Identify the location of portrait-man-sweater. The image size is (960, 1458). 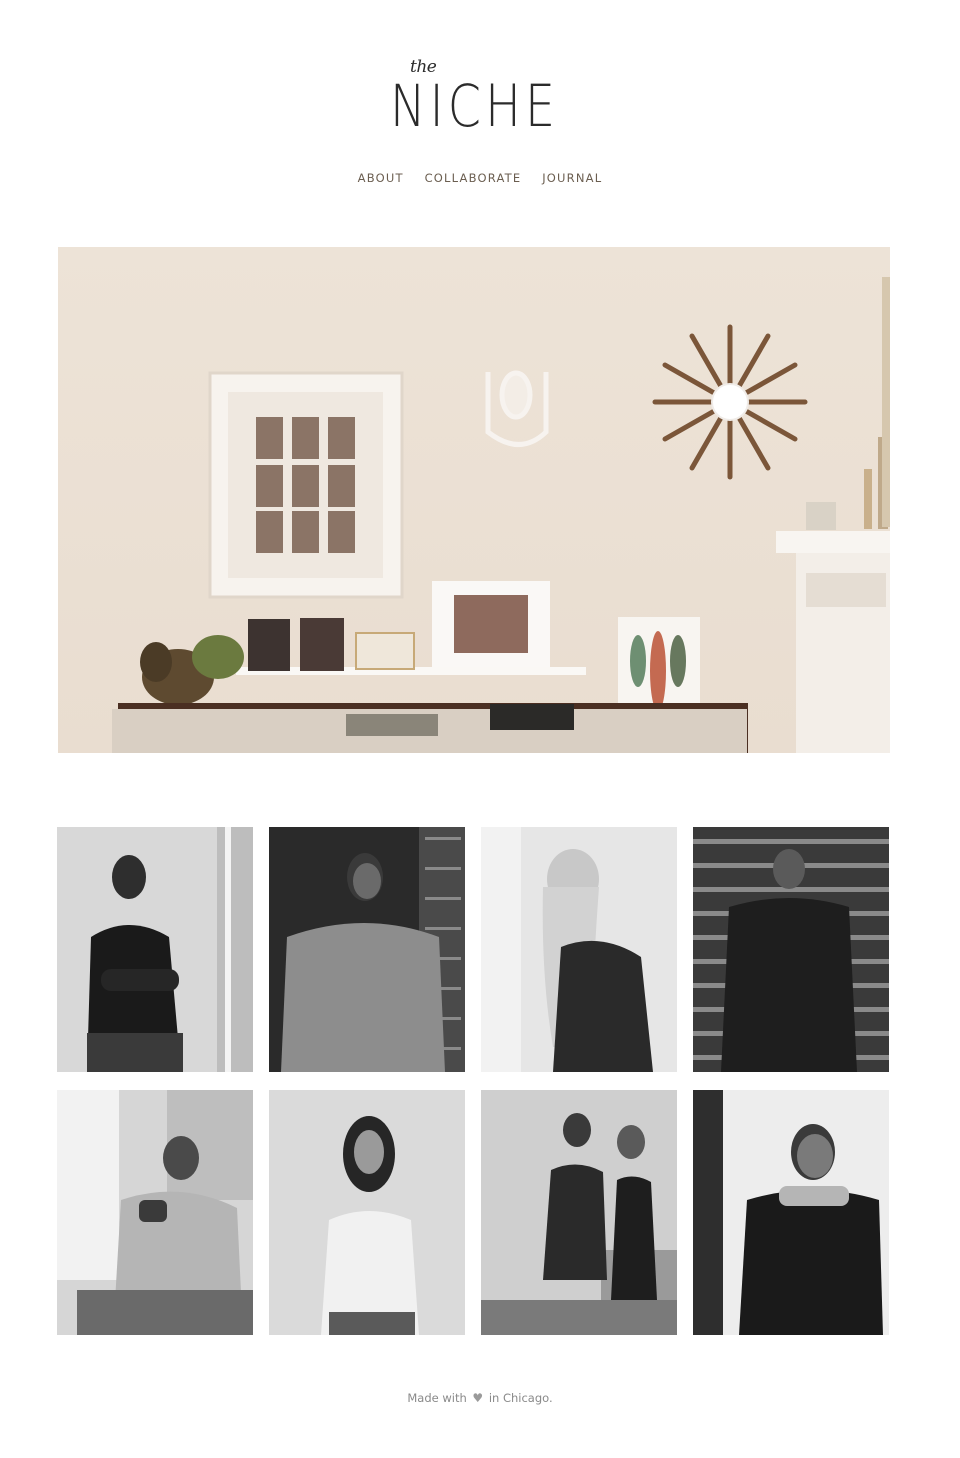
(367, 949).